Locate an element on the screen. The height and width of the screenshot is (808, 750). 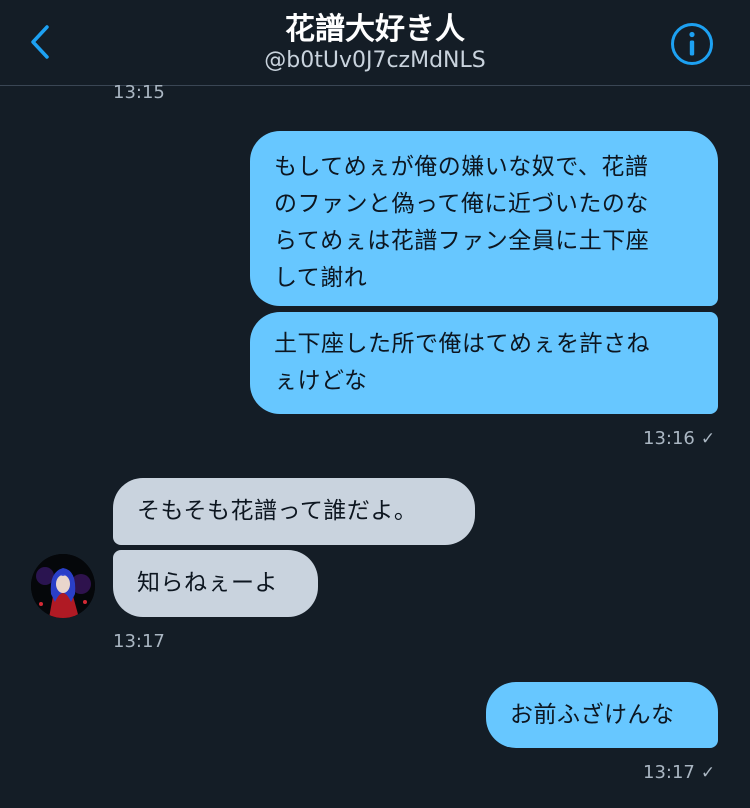
avatar is located at coordinates (63, 586).